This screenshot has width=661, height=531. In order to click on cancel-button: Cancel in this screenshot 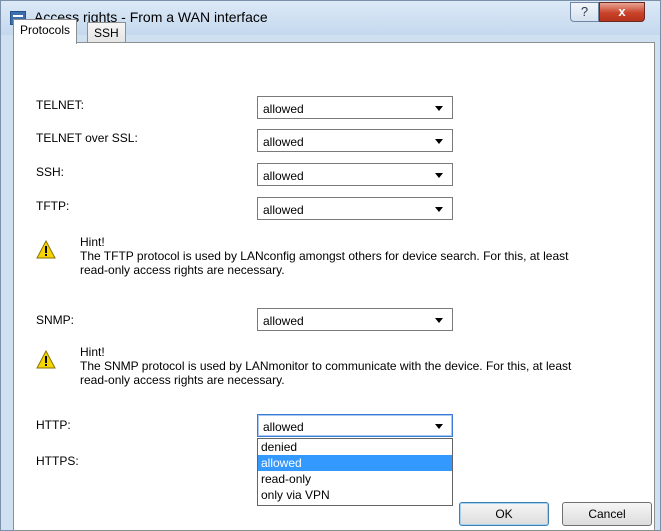, I will do `click(607, 514)`.